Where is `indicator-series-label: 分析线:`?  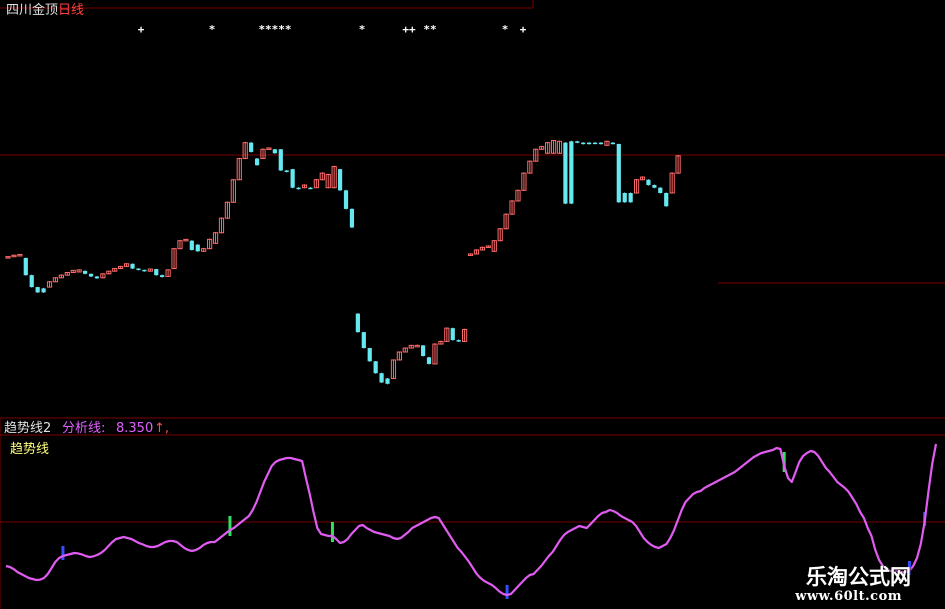 indicator-series-label: 分析线: is located at coordinates (84, 428).